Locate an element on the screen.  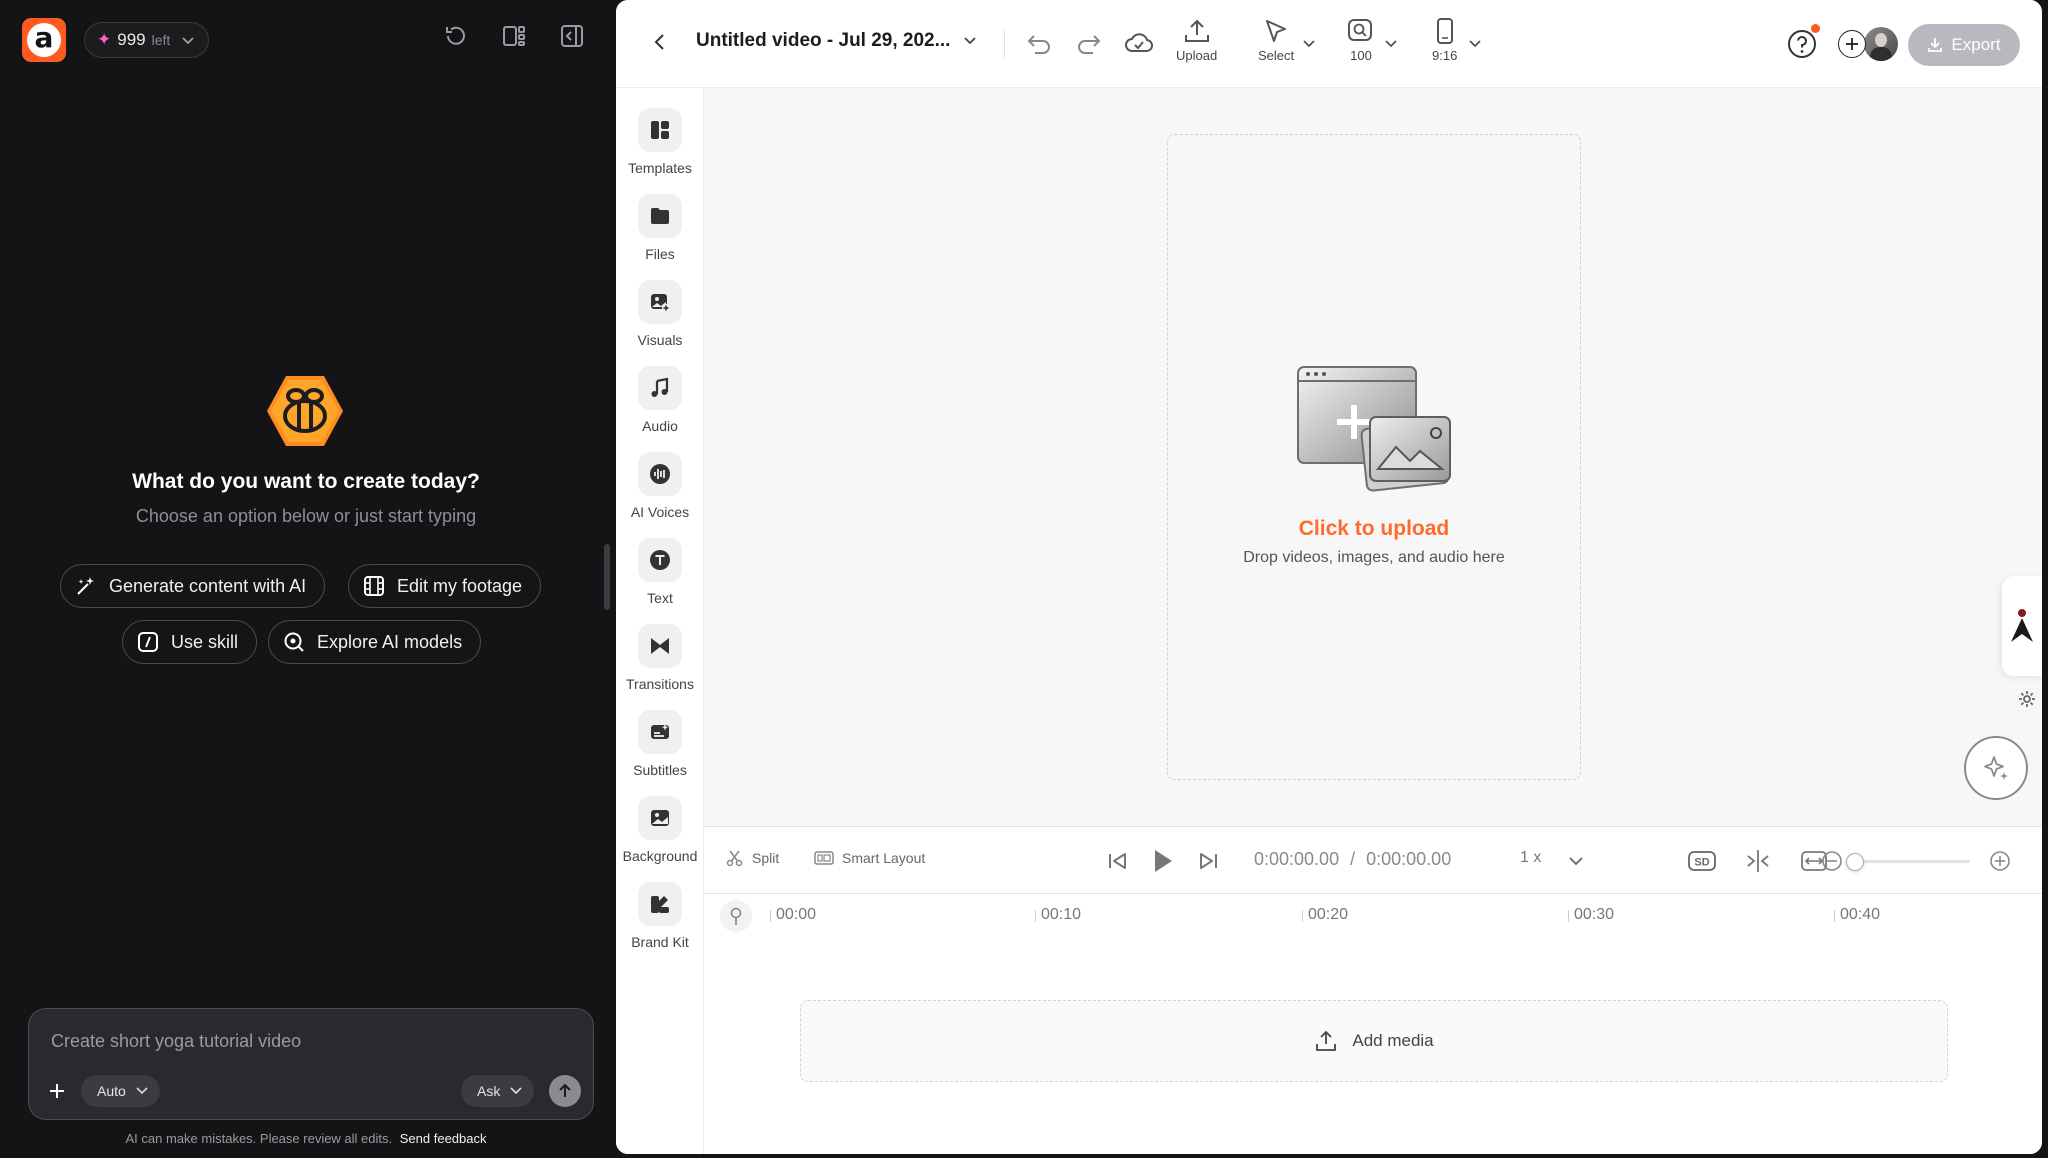
zoom-out-icon is located at coordinates (1832, 861).